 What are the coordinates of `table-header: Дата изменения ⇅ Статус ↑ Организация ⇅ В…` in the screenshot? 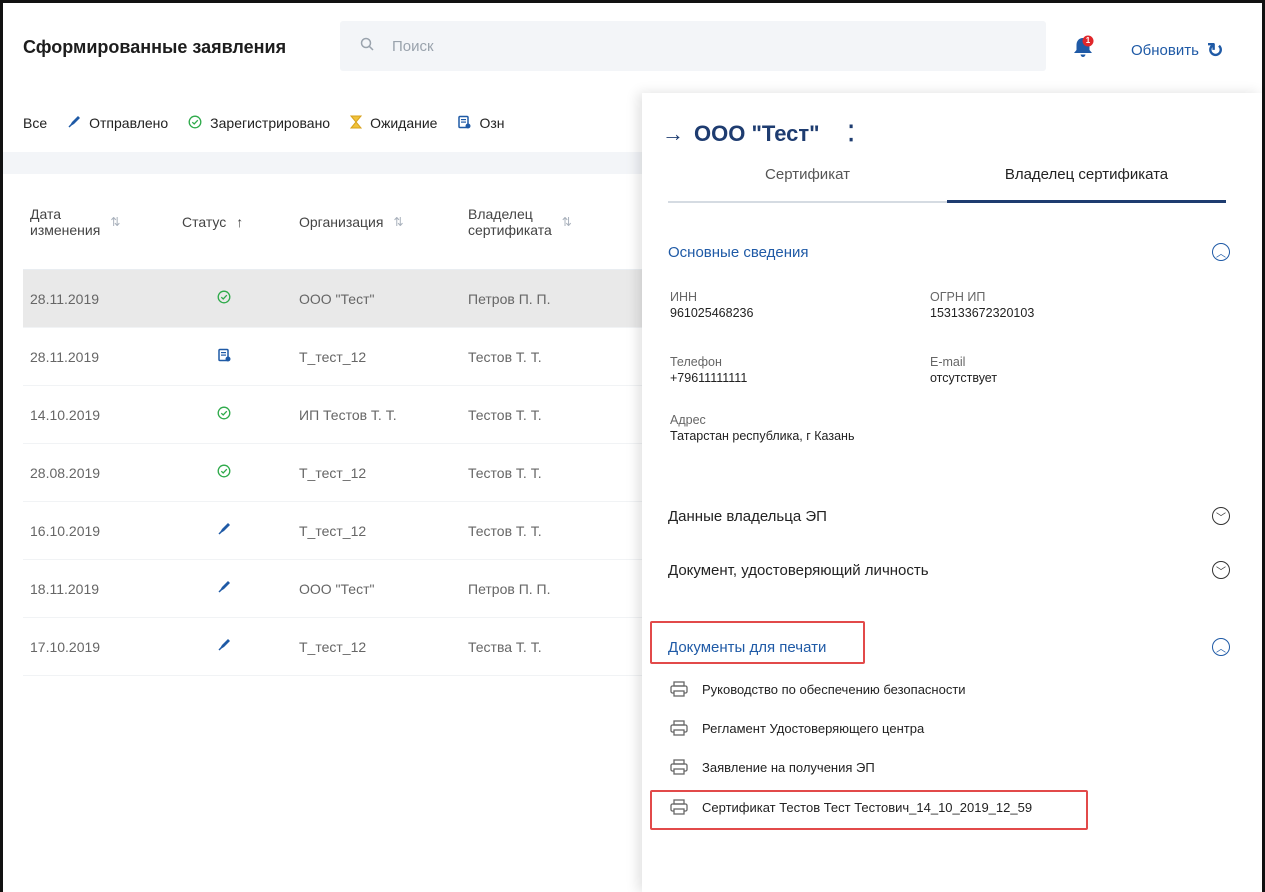 It's located at (332, 222).